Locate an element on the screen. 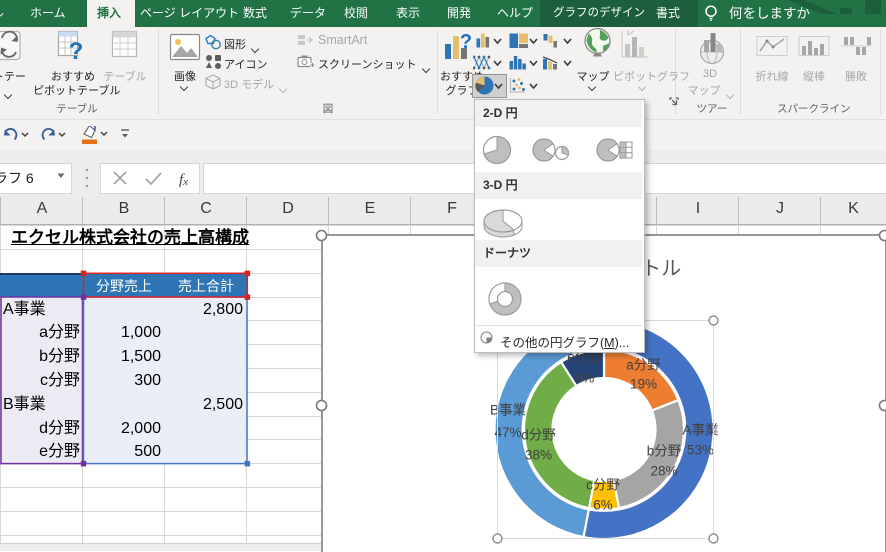 Image resolution: width=886 pixels, height=552 pixels. svg-text: fx is located at coordinates (183, 180).